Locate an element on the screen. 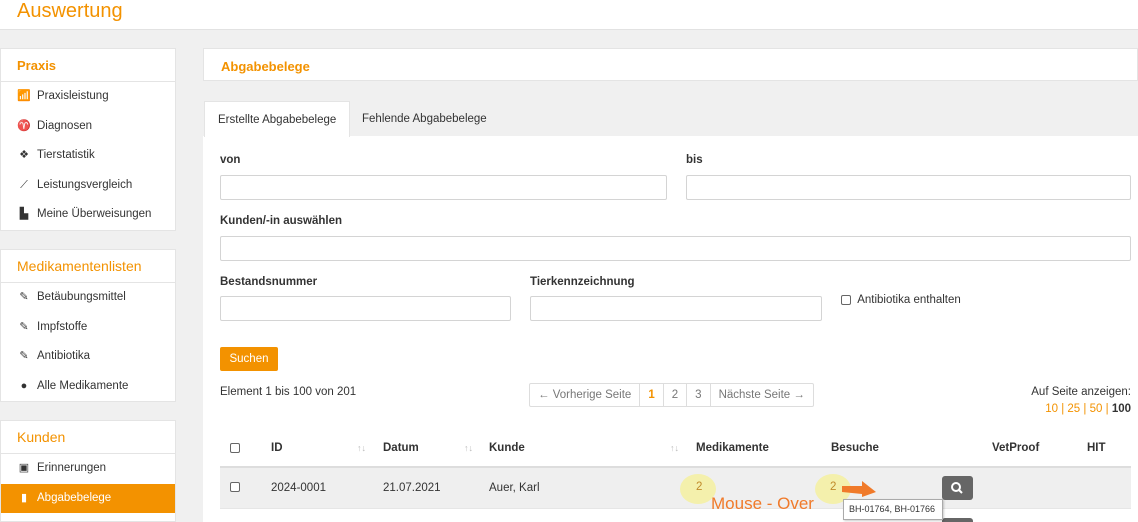  pills-icon: ● is located at coordinates (24, 385).